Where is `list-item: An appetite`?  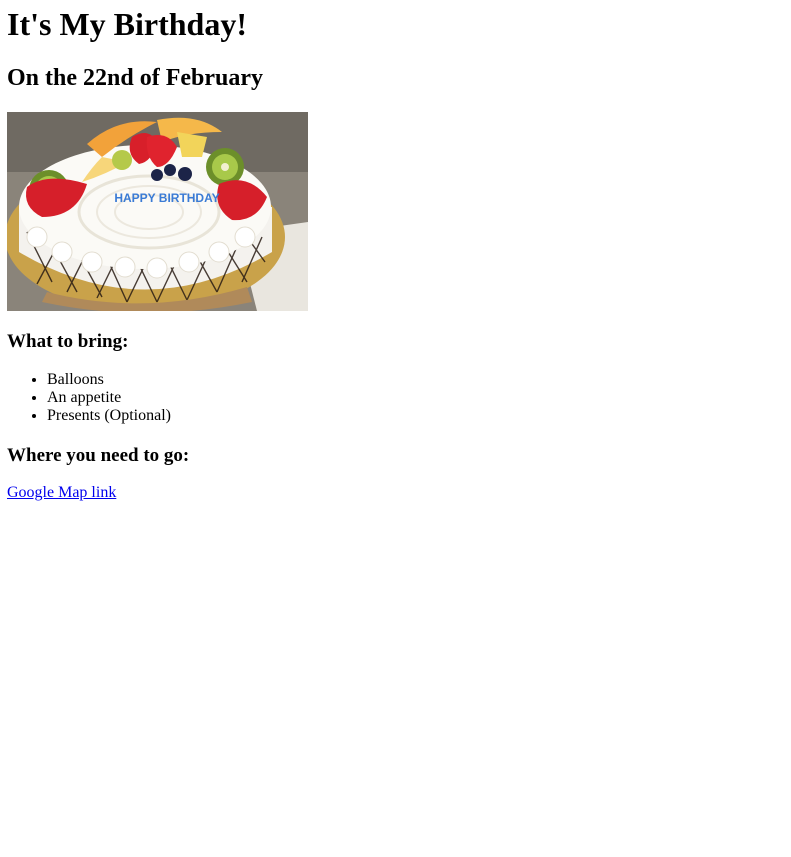 list-item: An appetite is located at coordinates (109, 398).